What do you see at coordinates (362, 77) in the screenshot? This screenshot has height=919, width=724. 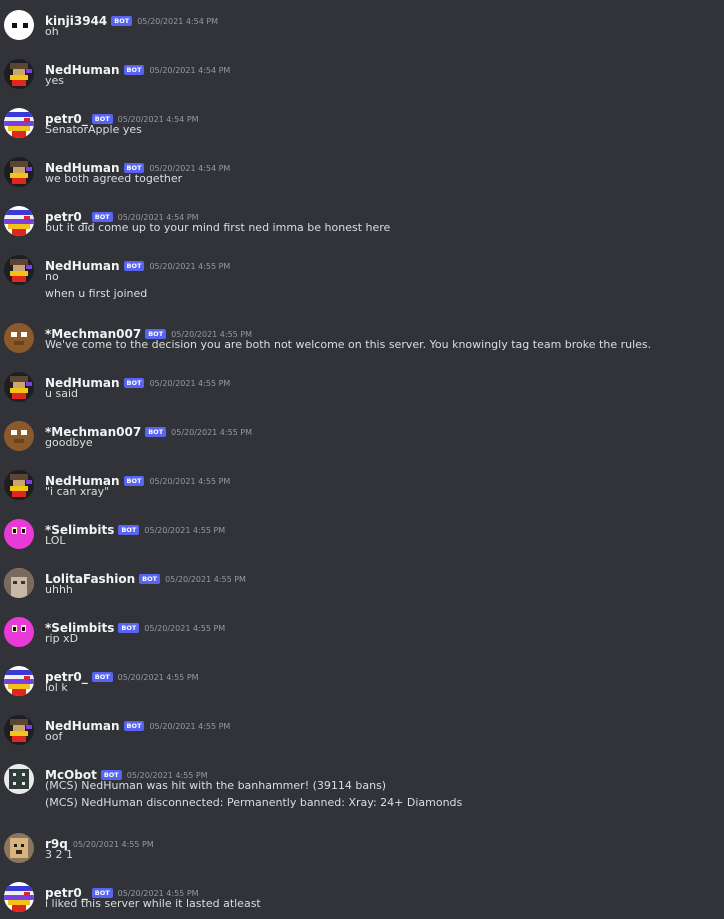 I see `chat-message: NedHuman BOT 05/20/2021 4:54 PM yes` at bounding box center [362, 77].